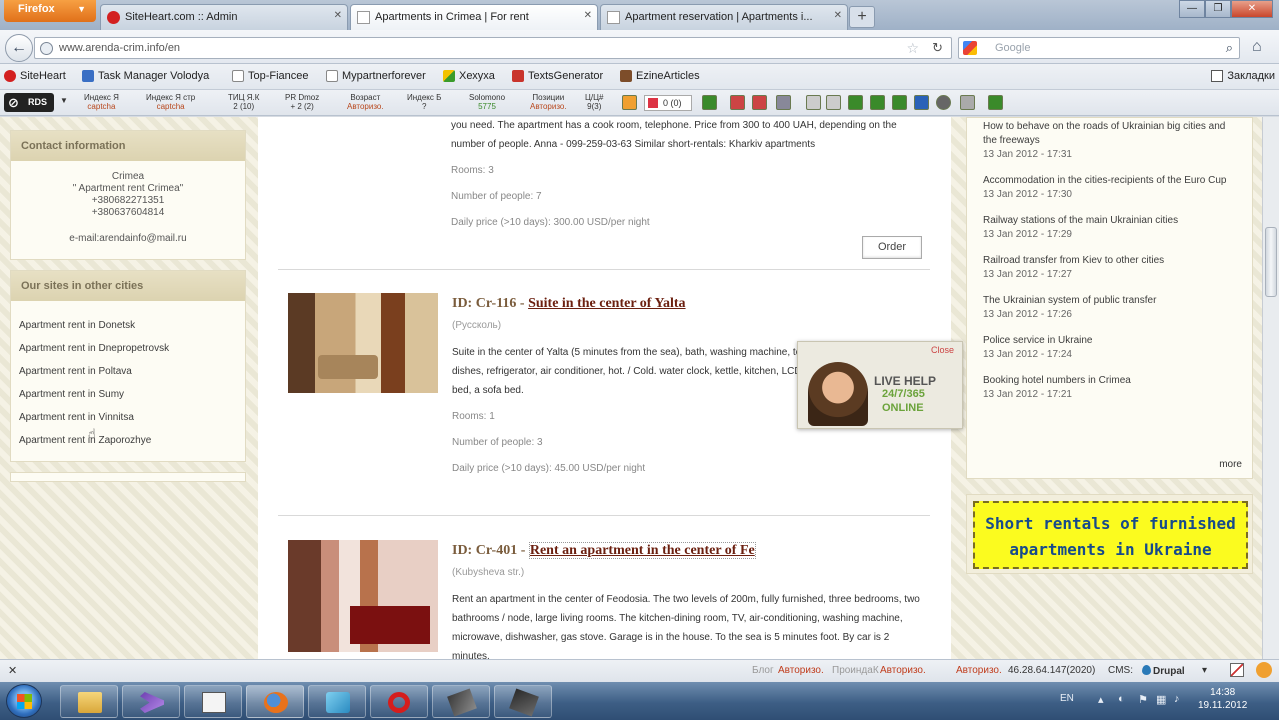 The image size is (1279, 720). What do you see at coordinates (1243, 76) in the screenshot?
I see `bookmarks-menu: Закладки` at bounding box center [1243, 76].